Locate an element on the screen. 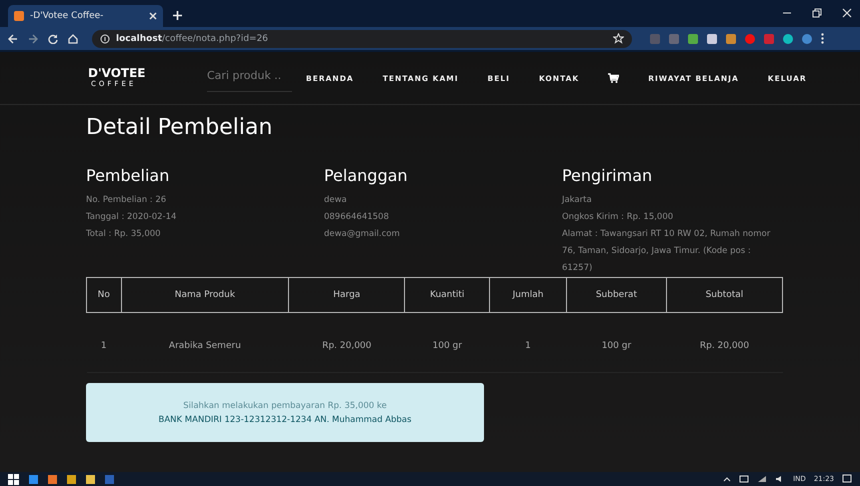 The image size is (860, 486). back-icon is located at coordinates (13, 39).